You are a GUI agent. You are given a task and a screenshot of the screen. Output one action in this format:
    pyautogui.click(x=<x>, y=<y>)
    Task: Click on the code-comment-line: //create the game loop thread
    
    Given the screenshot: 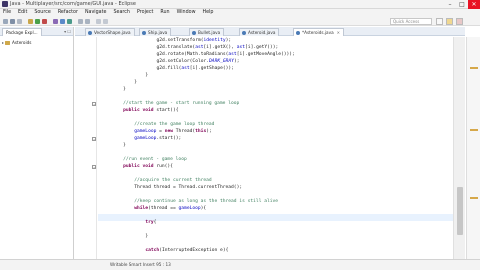 What is the action you would take?
    pyautogui.click(x=174, y=124)
    